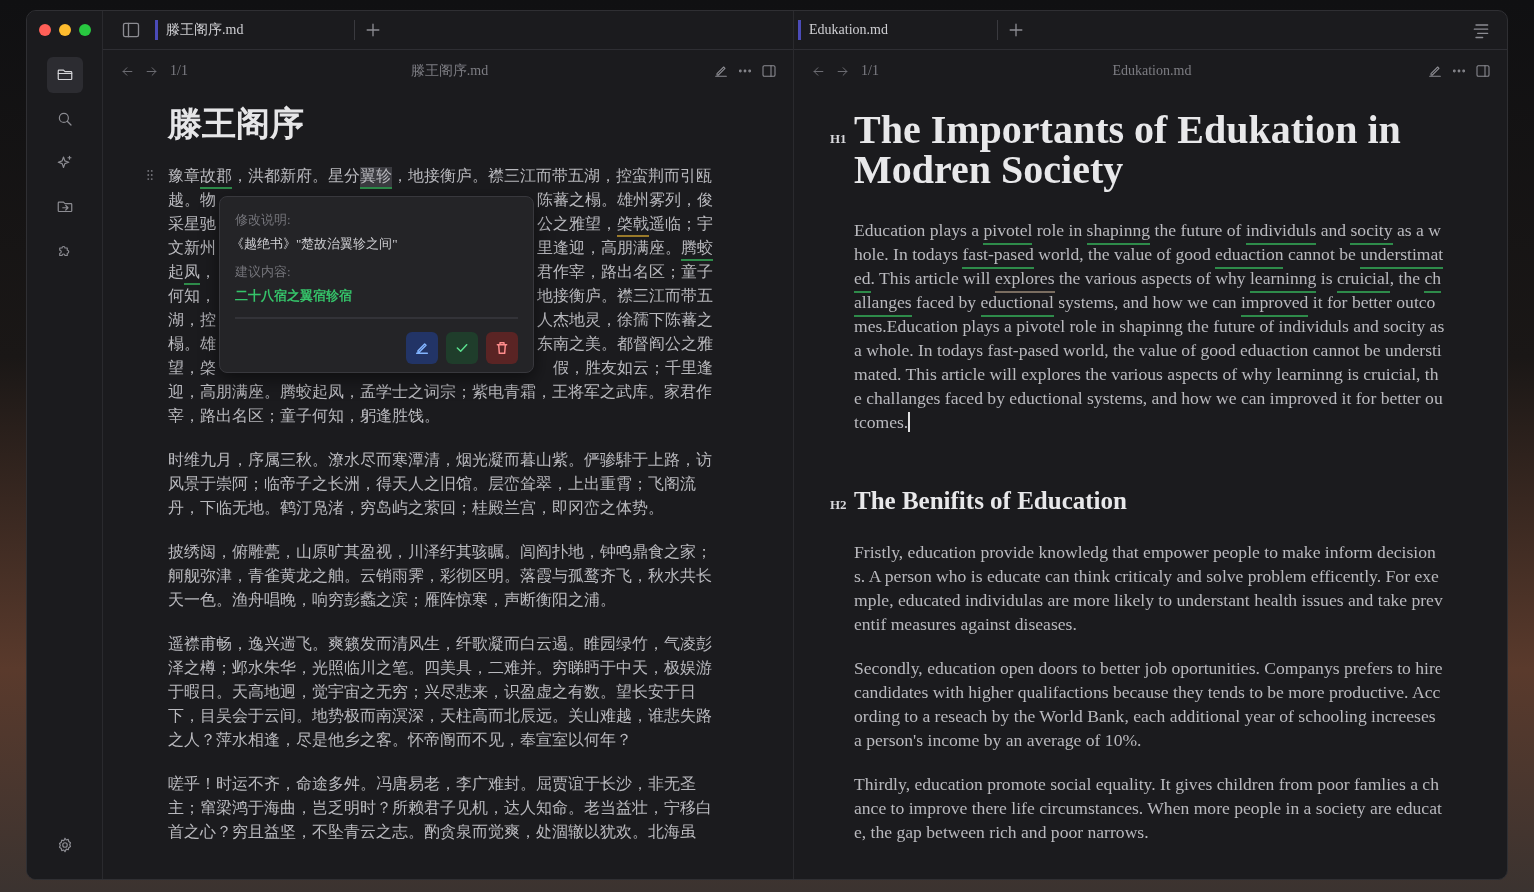 This screenshot has width=1534, height=892. Describe the element at coordinates (1149, 704) in the screenshot. I see `paragraph: Secondly, education open doors to better job oportunities. Companys prefers to hire candidates with higher qualifactions because they tends to be more productive. According to a reseach by the World Bank, each additional year of schooling increeses a person's income by an average of 10%.` at that location.